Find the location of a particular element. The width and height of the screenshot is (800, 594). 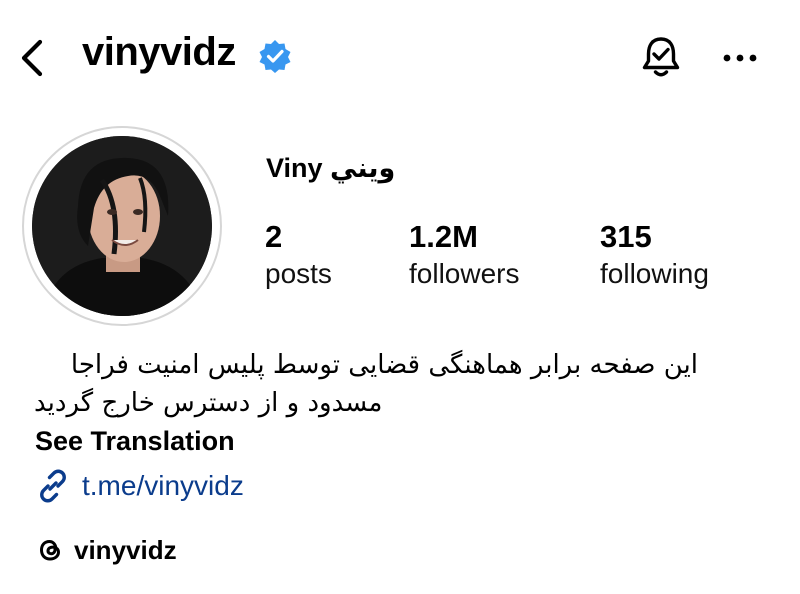

display-name: Viny ويني is located at coordinates (331, 168).